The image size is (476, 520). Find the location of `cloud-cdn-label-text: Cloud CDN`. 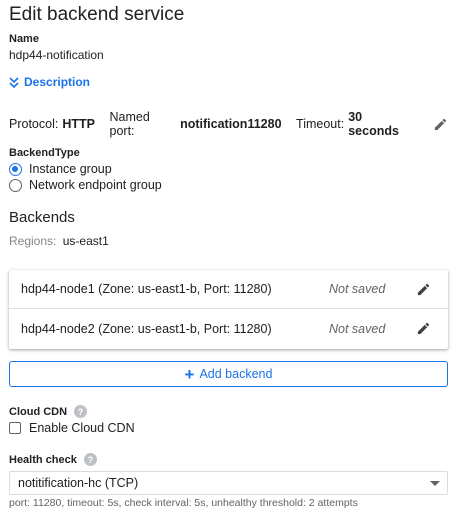

cloud-cdn-label-text: Cloud CDN is located at coordinates (38, 411).